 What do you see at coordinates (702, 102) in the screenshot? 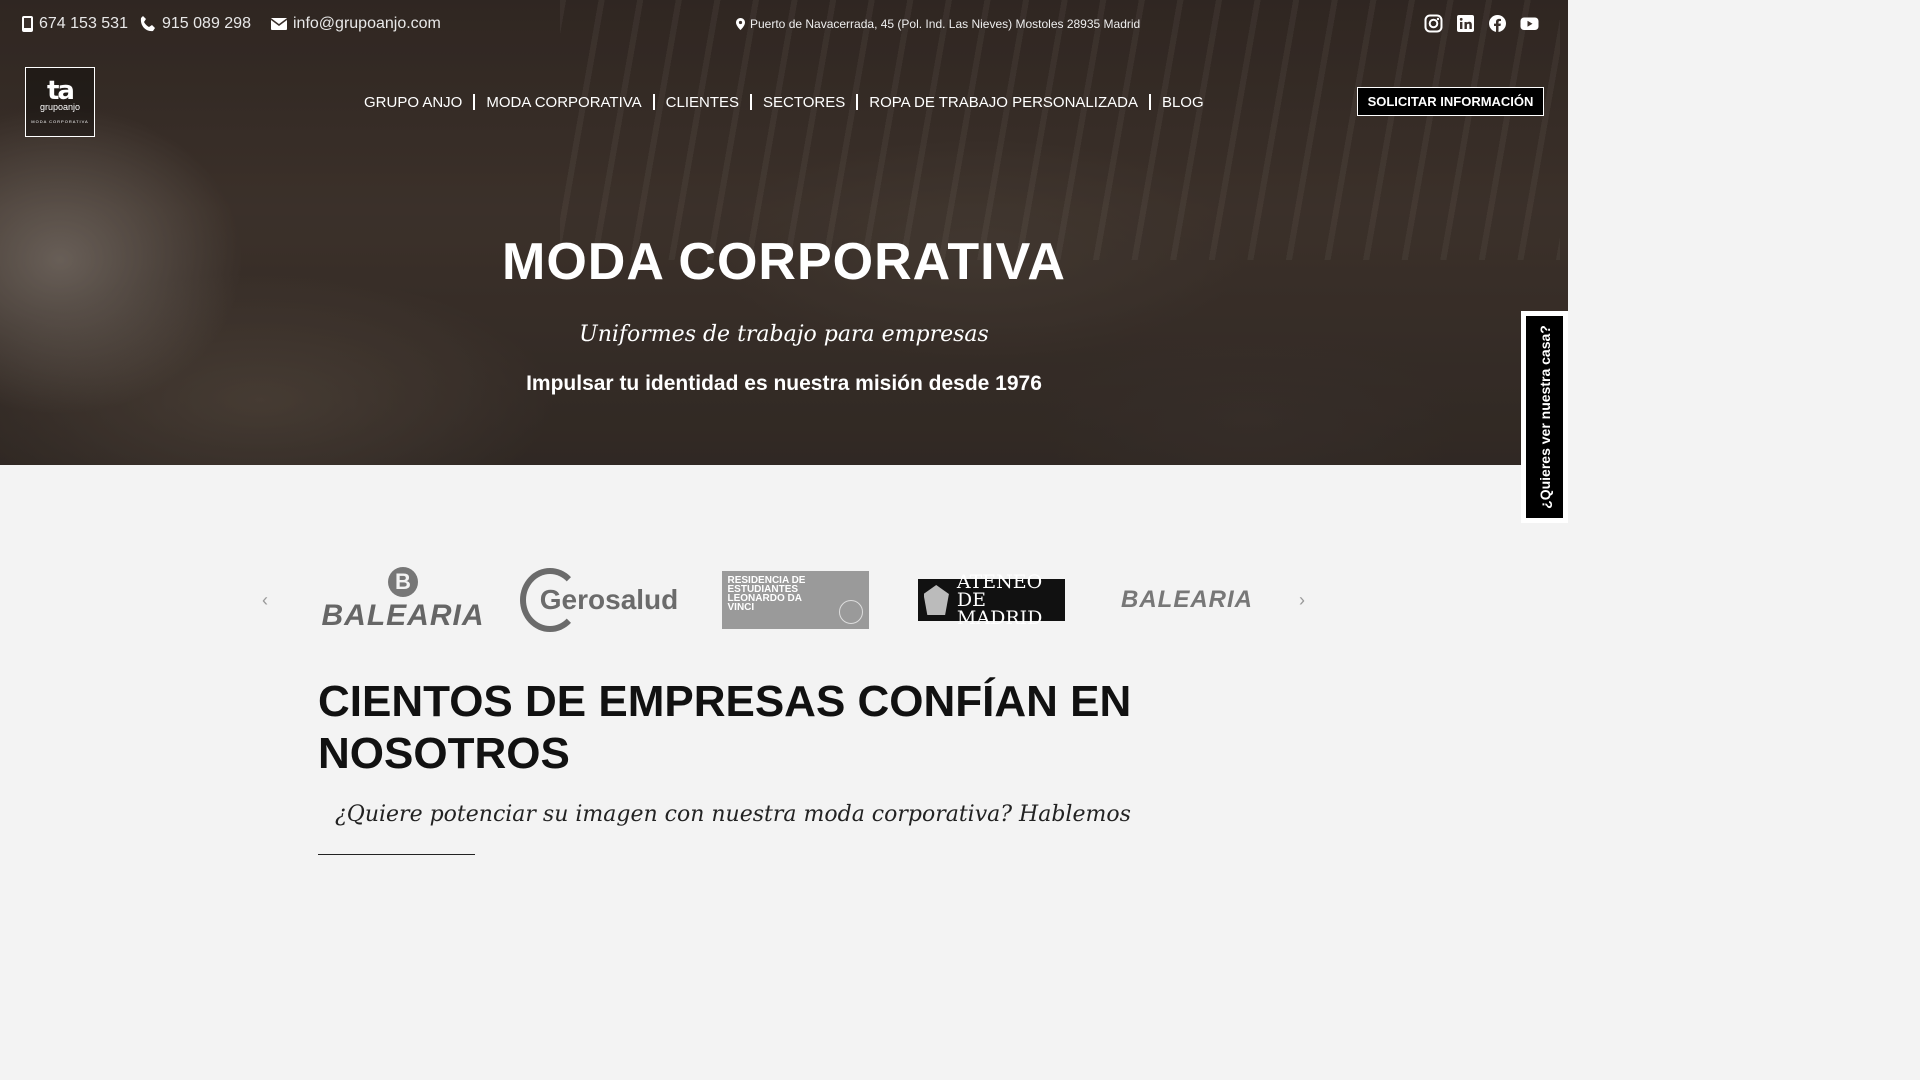
I see `nav-clientes: CLIENTES` at bounding box center [702, 102].